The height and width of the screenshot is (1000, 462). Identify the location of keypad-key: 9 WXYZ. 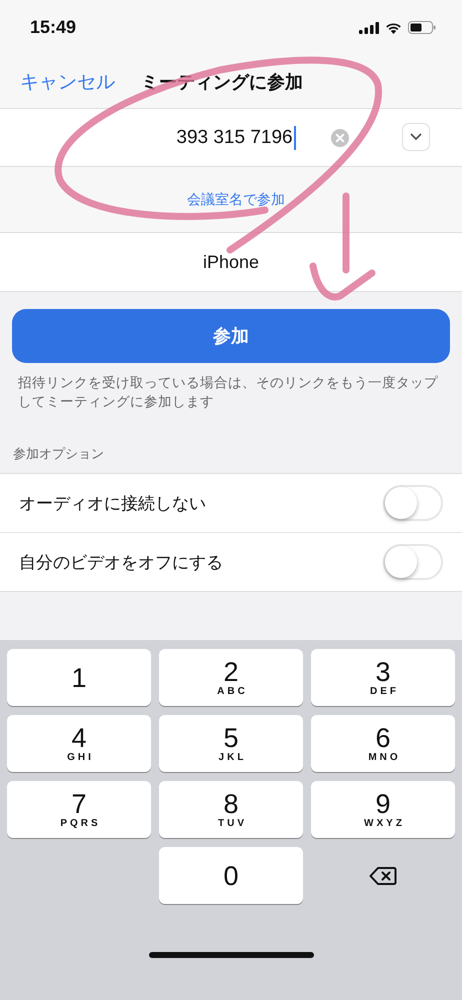
(383, 809).